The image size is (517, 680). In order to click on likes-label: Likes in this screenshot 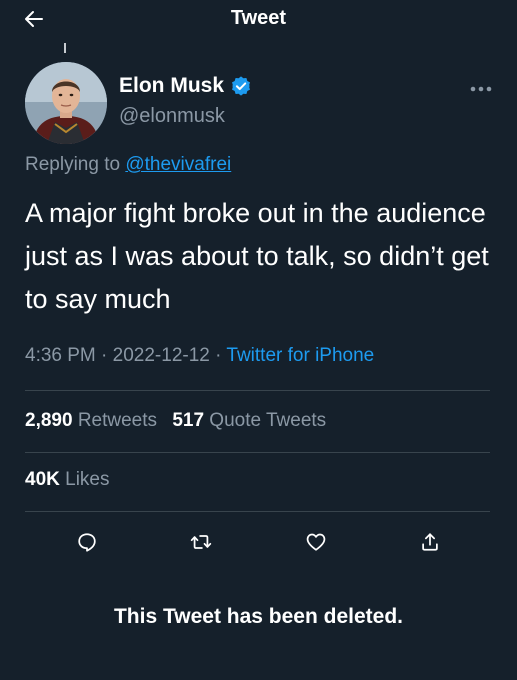, I will do `click(87, 479)`.